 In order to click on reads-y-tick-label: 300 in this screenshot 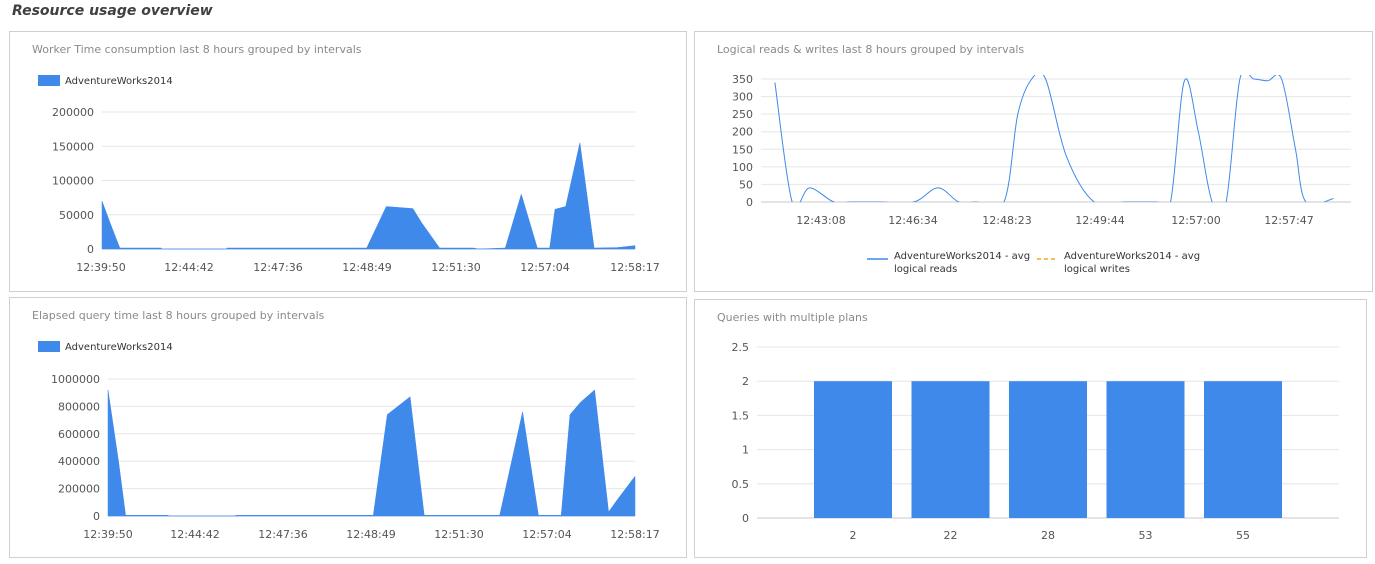, I will do `click(742, 97)`.